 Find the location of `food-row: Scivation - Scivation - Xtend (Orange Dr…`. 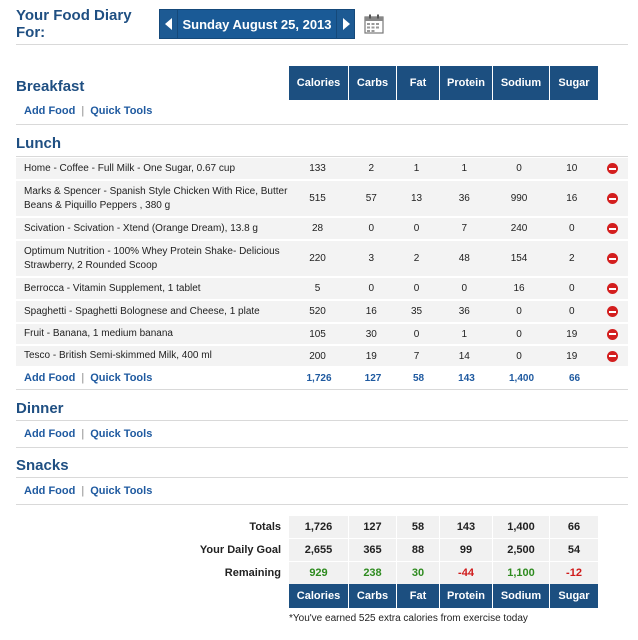

food-row: Scivation - Scivation - Xtend (Orange Dr… is located at coordinates (322, 229).